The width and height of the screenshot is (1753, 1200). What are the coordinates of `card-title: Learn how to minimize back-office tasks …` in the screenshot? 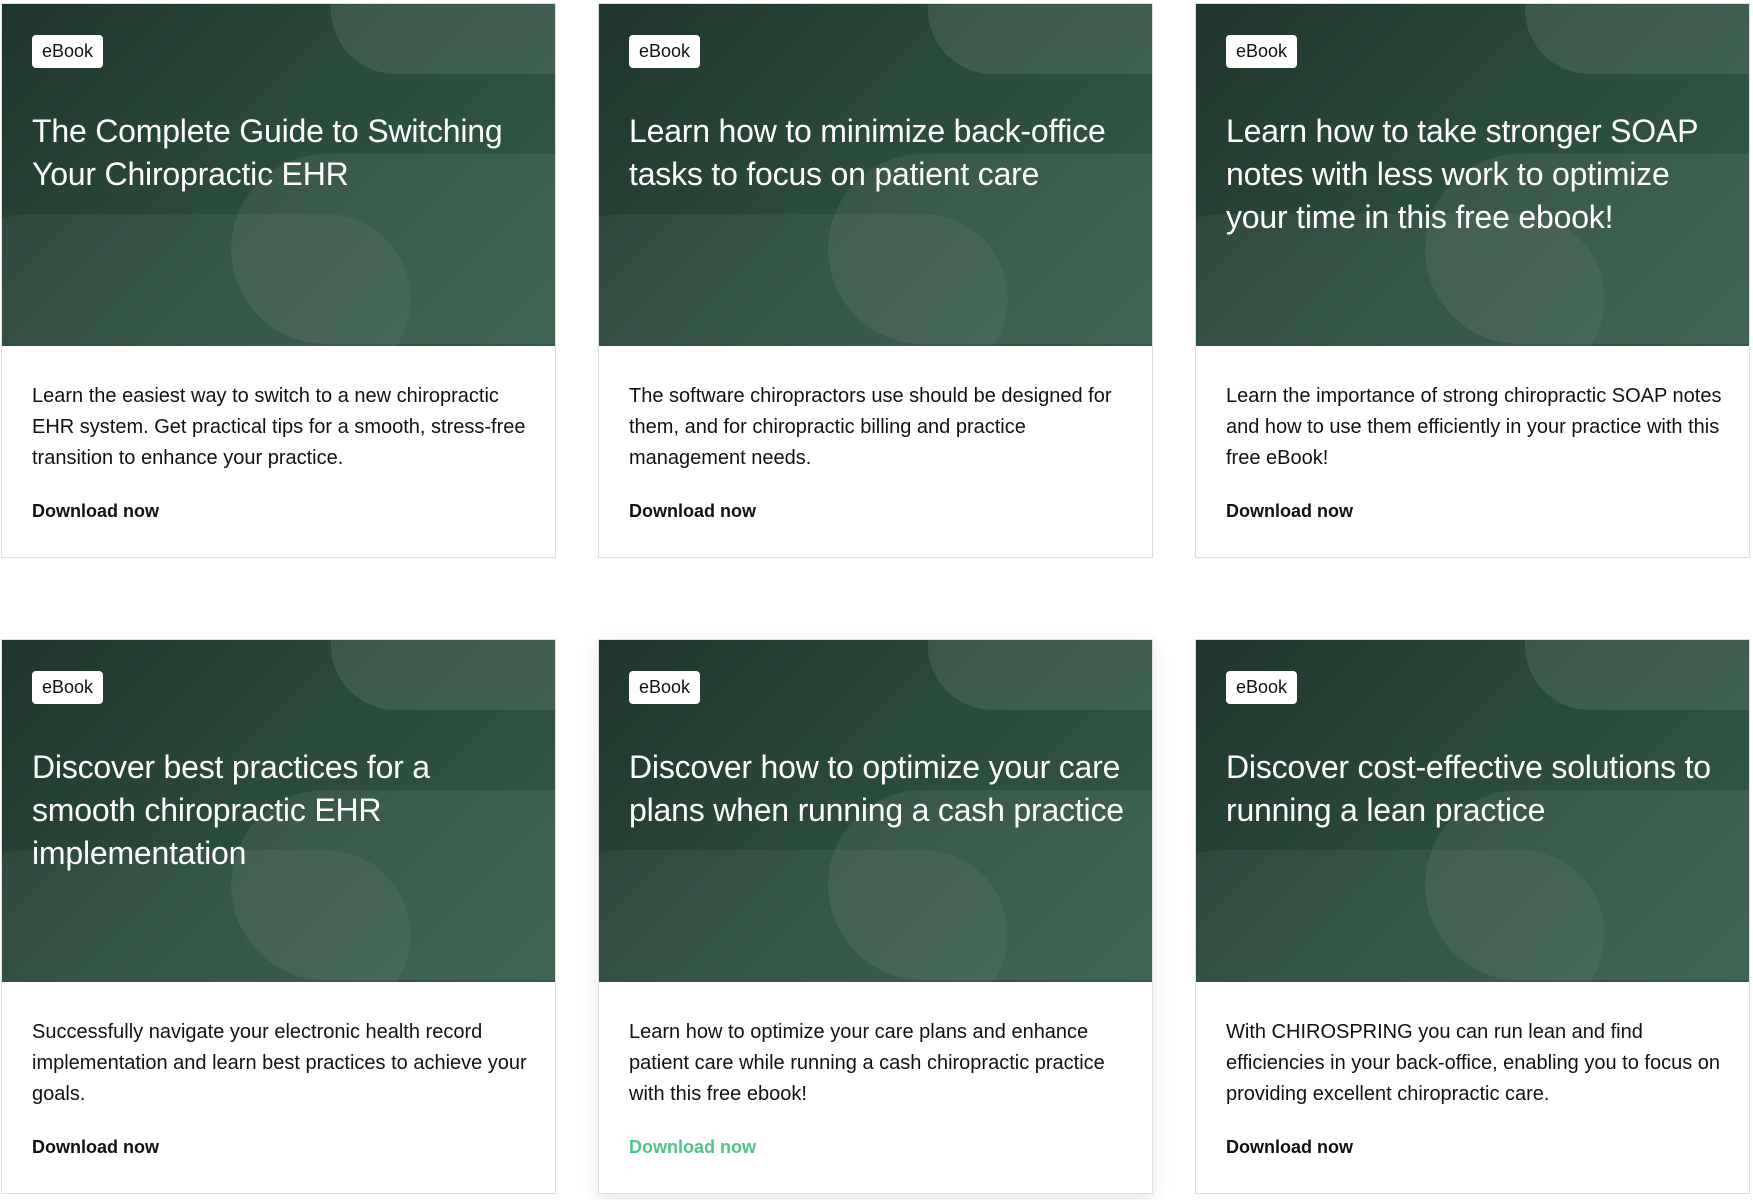 It's located at (867, 152).